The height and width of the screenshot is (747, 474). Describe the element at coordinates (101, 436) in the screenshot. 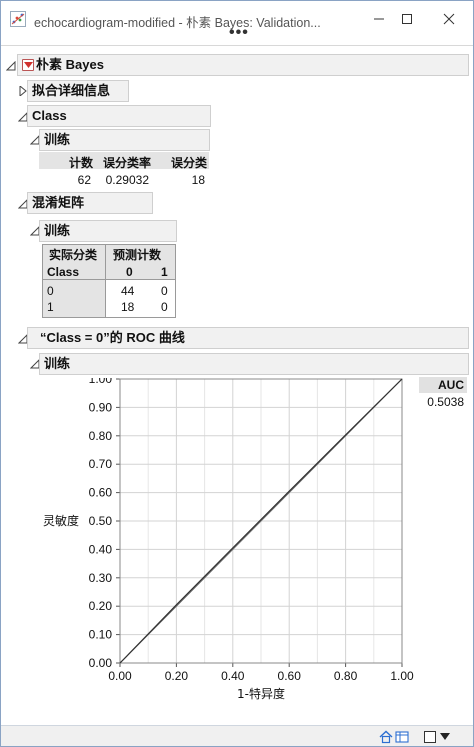

I see `y-tick-label: 0.80` at that location.